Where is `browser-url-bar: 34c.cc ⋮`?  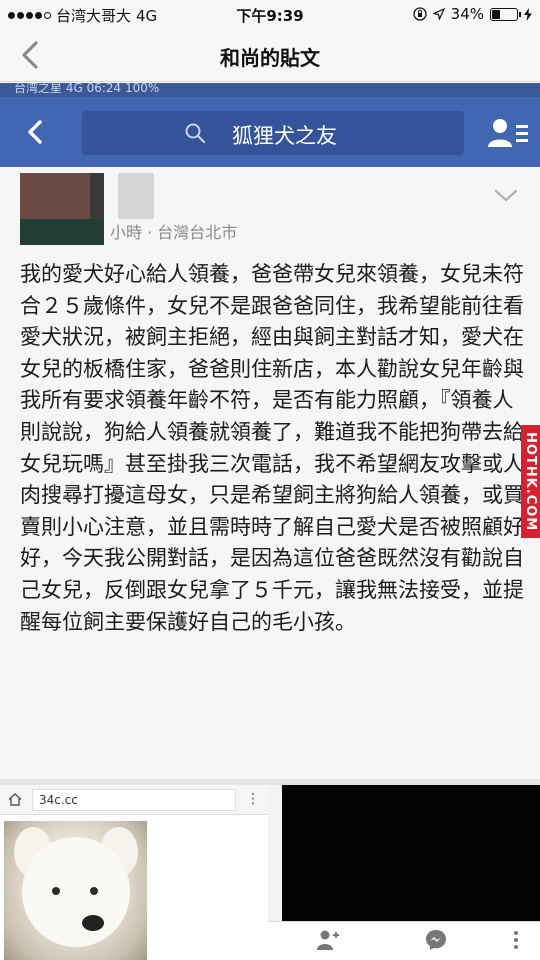 browser-url-bar: 34c.cc ⋮ is located at coordinates (134, 800).